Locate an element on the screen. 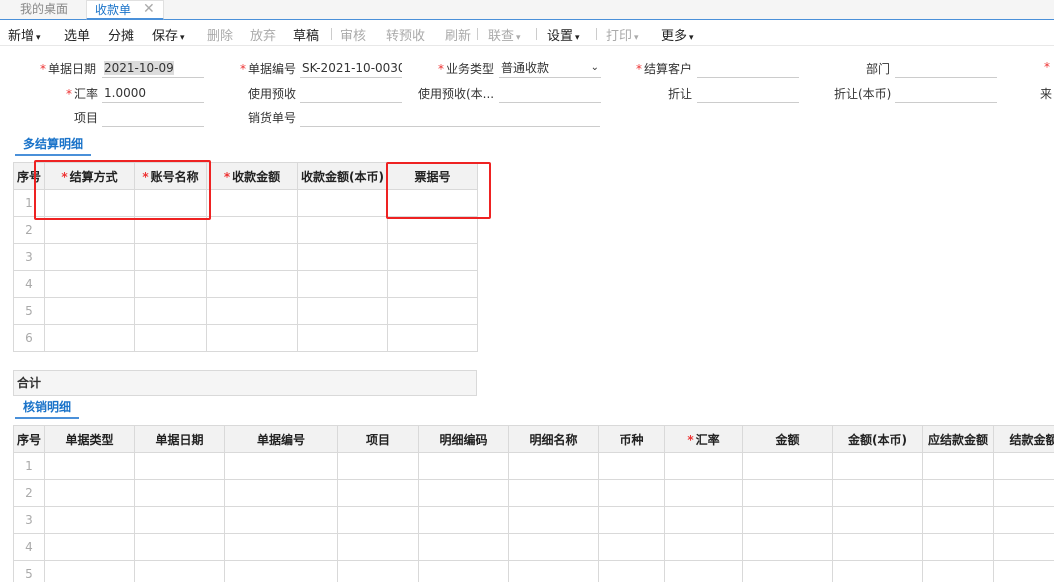 Image resolution: width=1054 pixels, height=582 pixels. toolbar-button-8: 转预收 is located at coordinates (405, 34).